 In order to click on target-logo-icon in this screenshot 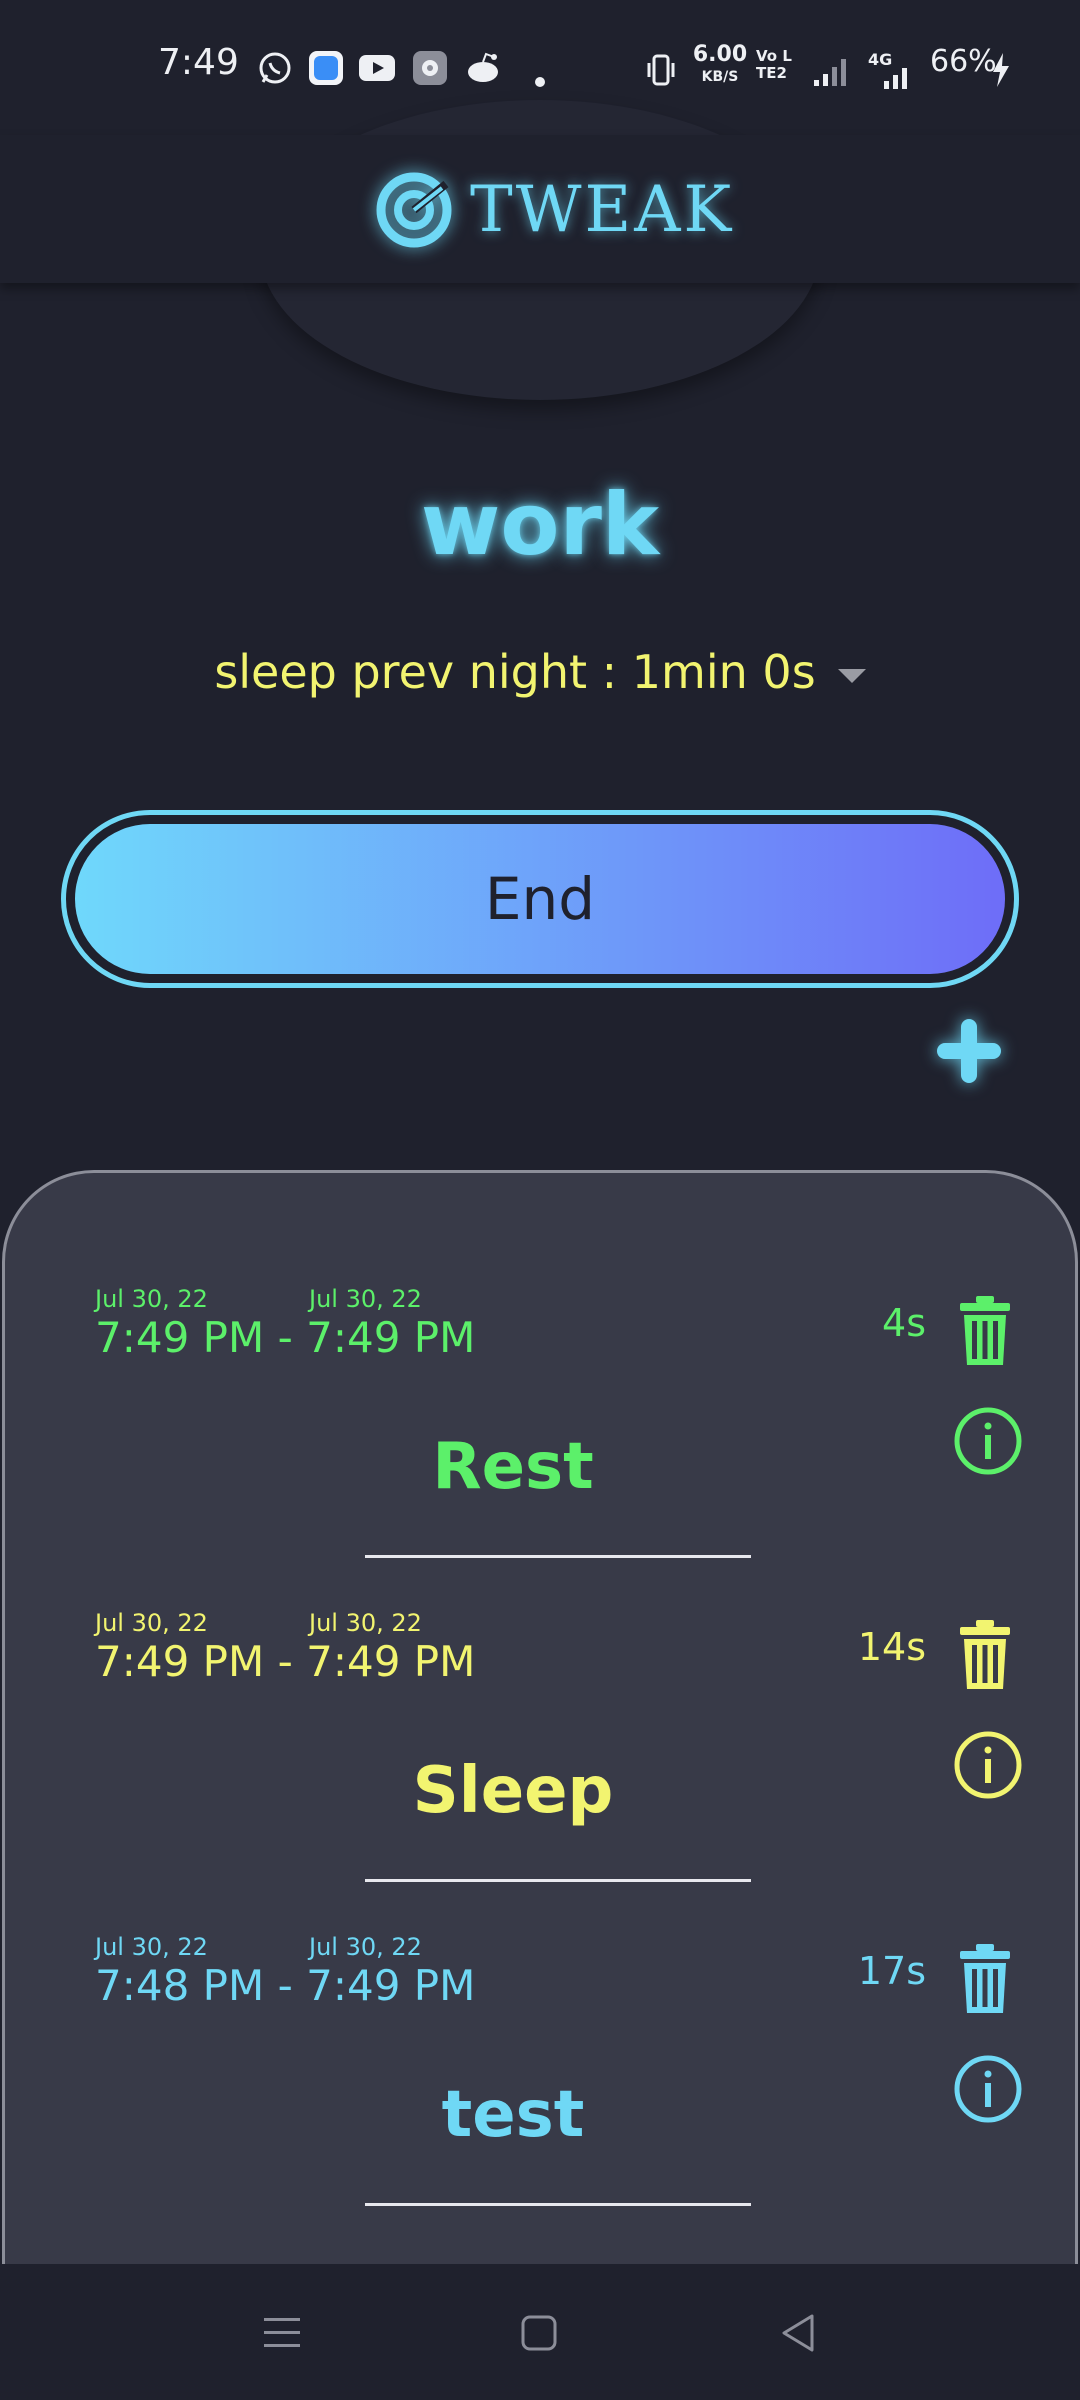, I will do `click(414, 210)`.